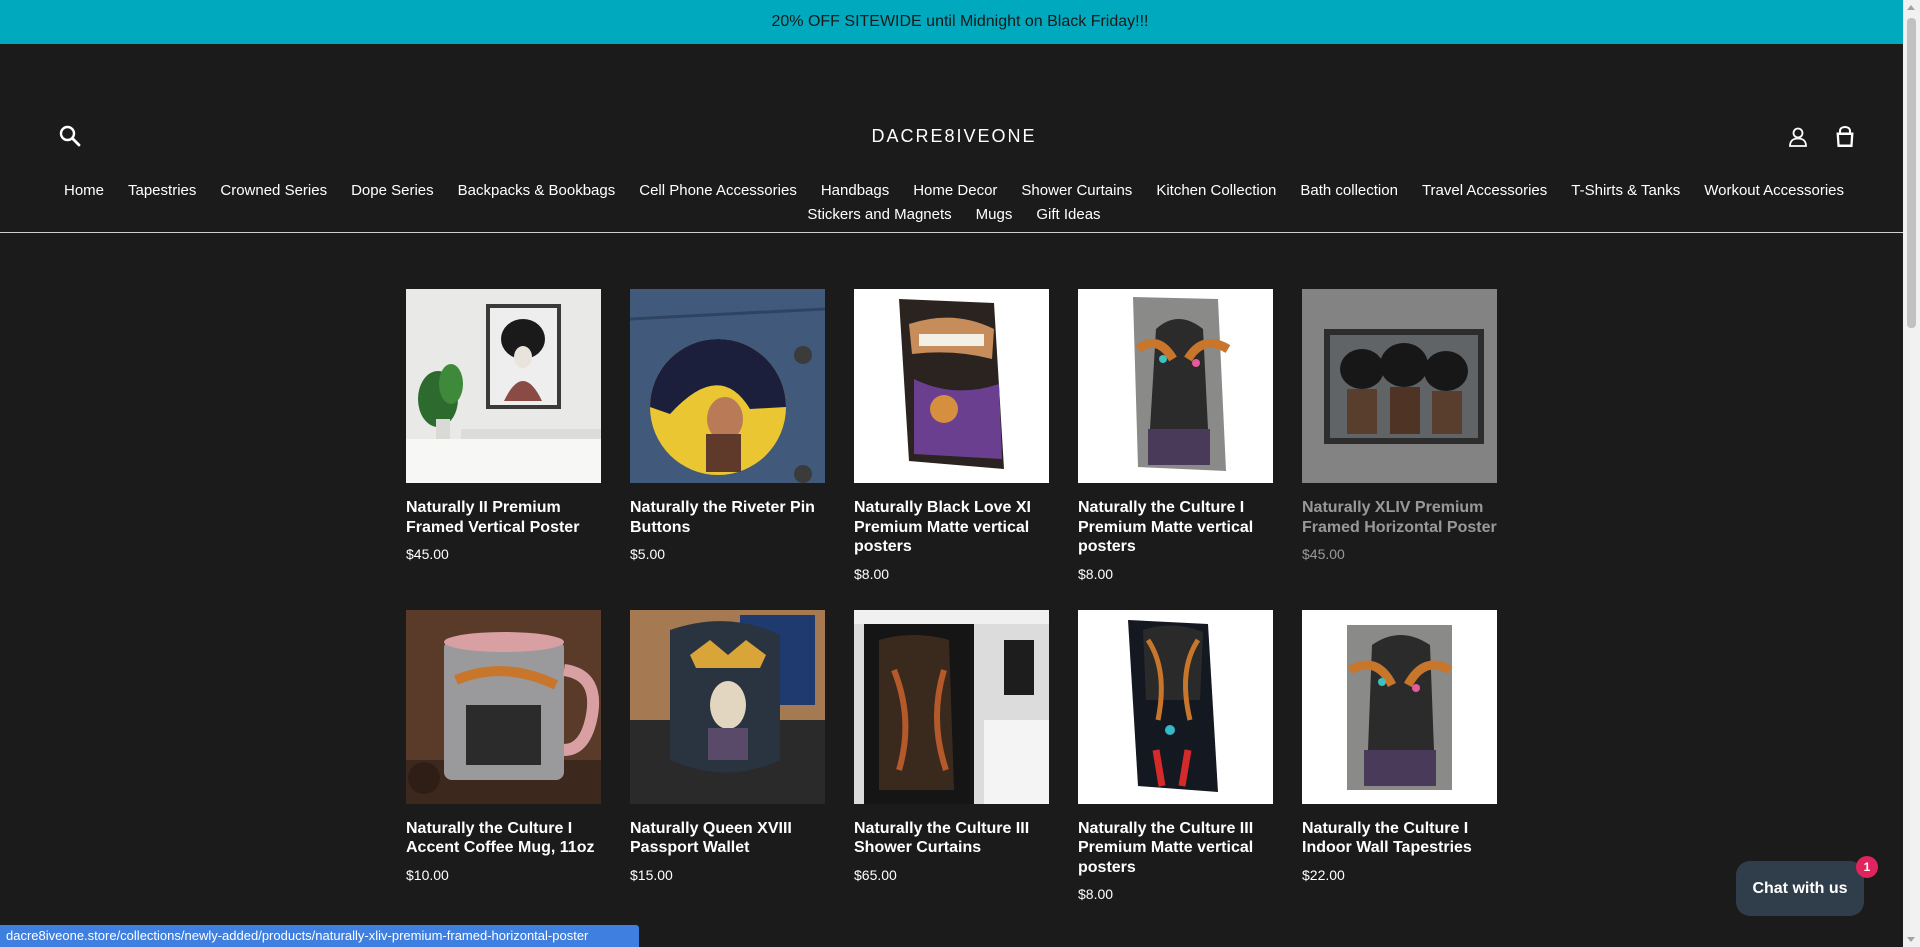 The image size is (1920, 947). What do you see at coordinates (1774, 191) in the screenshot?
I see `nav-item-workout-accessories: Workout Accessories` at bounding box center [1774, 191].